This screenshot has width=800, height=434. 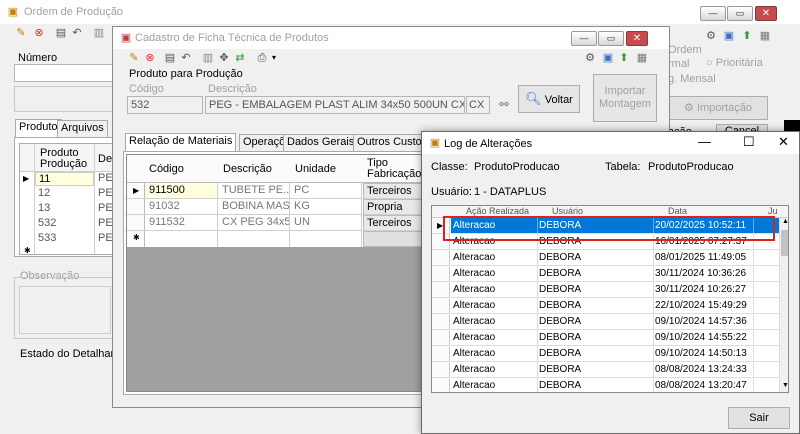 I want to click on table-row: Alteracao DEBORA 09/10/2024 14:57:36, so click(x=615, y=322).